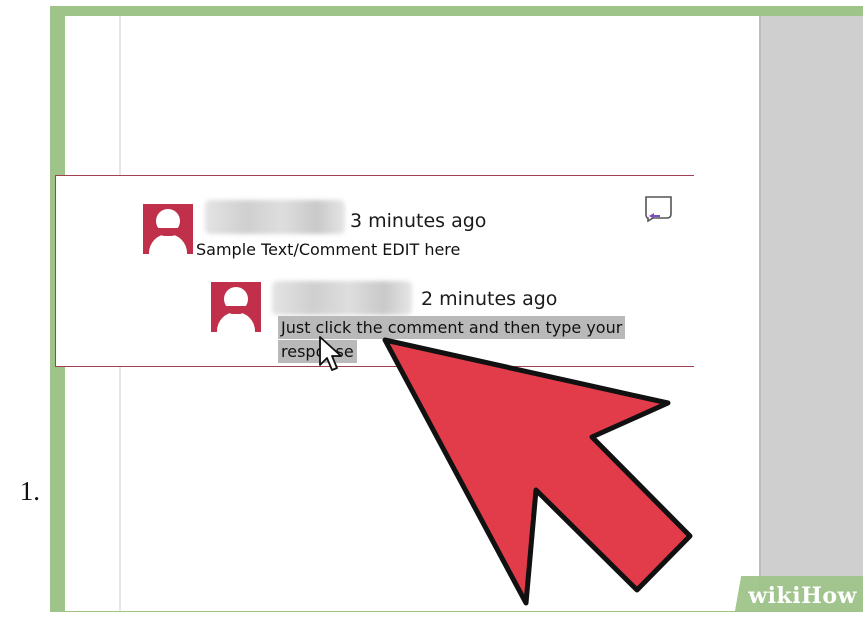 The width and height of the screenshot is (863, 620). Describe the element at coordinates (811, 313) in the screenshot. I see `side-panel` at that location.